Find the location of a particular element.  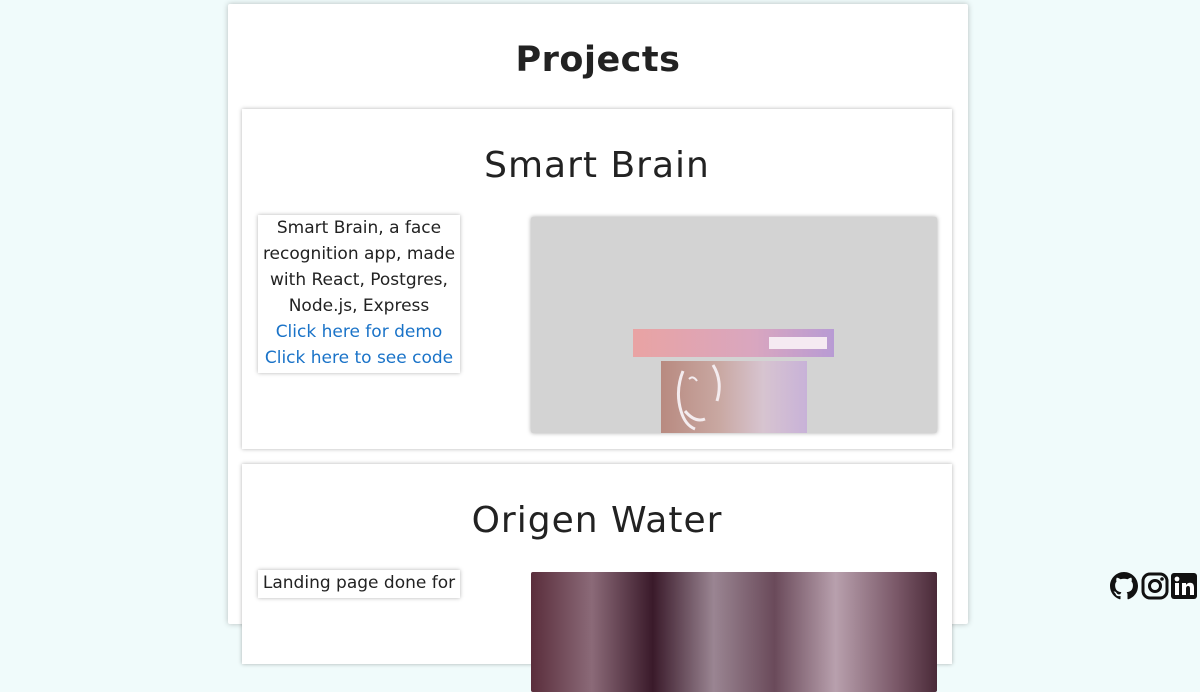

project-title: Smart Brain is located at coordinates (597, 165).